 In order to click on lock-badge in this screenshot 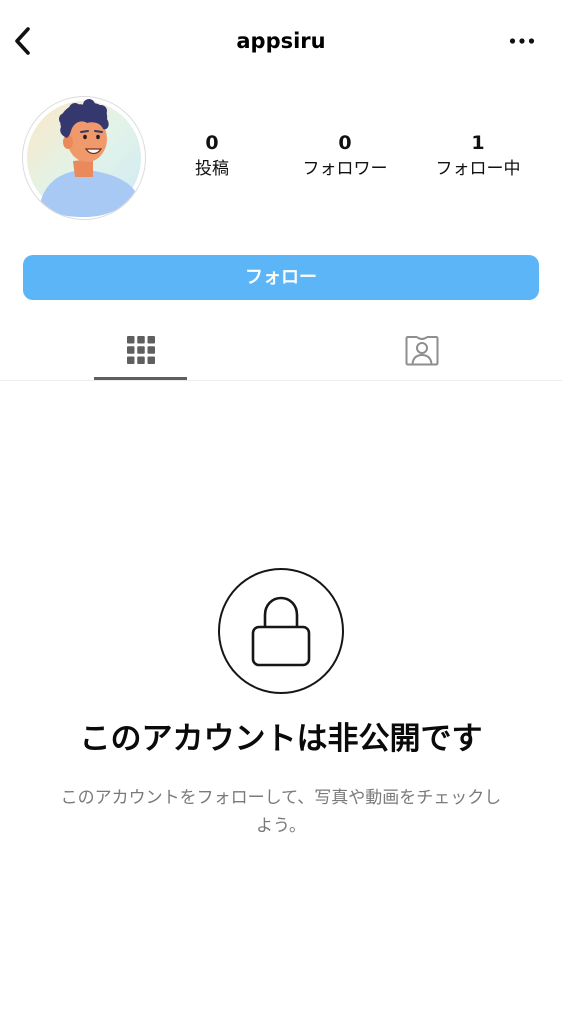, I will do `click(281, 631)`.